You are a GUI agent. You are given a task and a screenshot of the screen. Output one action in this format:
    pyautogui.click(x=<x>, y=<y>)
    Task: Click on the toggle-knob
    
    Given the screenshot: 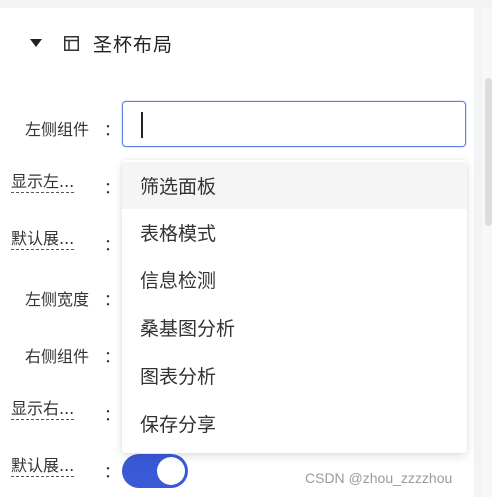 What is the action you would take?
    pyautogui.click(x=171, y=471)
    